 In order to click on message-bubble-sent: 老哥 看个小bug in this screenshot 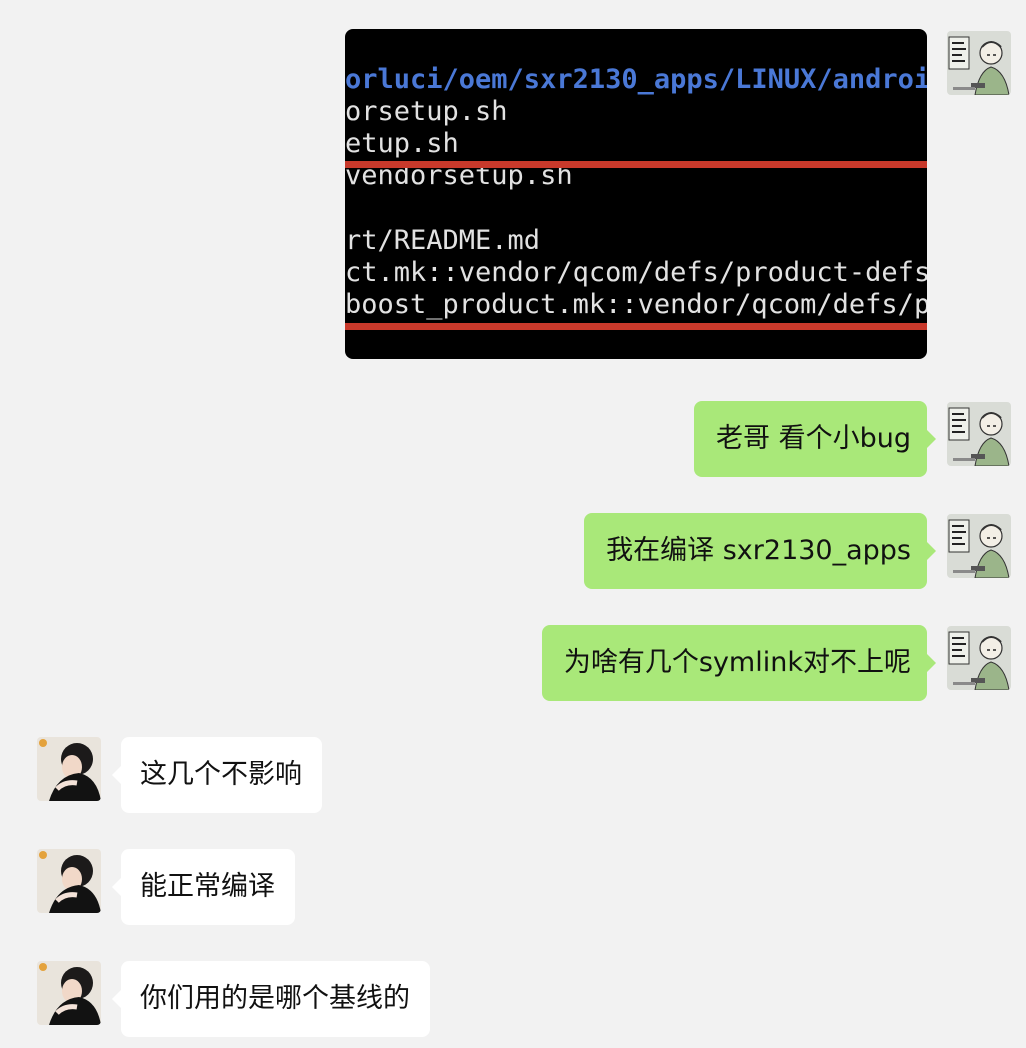, I will do `click(815, 439)`.